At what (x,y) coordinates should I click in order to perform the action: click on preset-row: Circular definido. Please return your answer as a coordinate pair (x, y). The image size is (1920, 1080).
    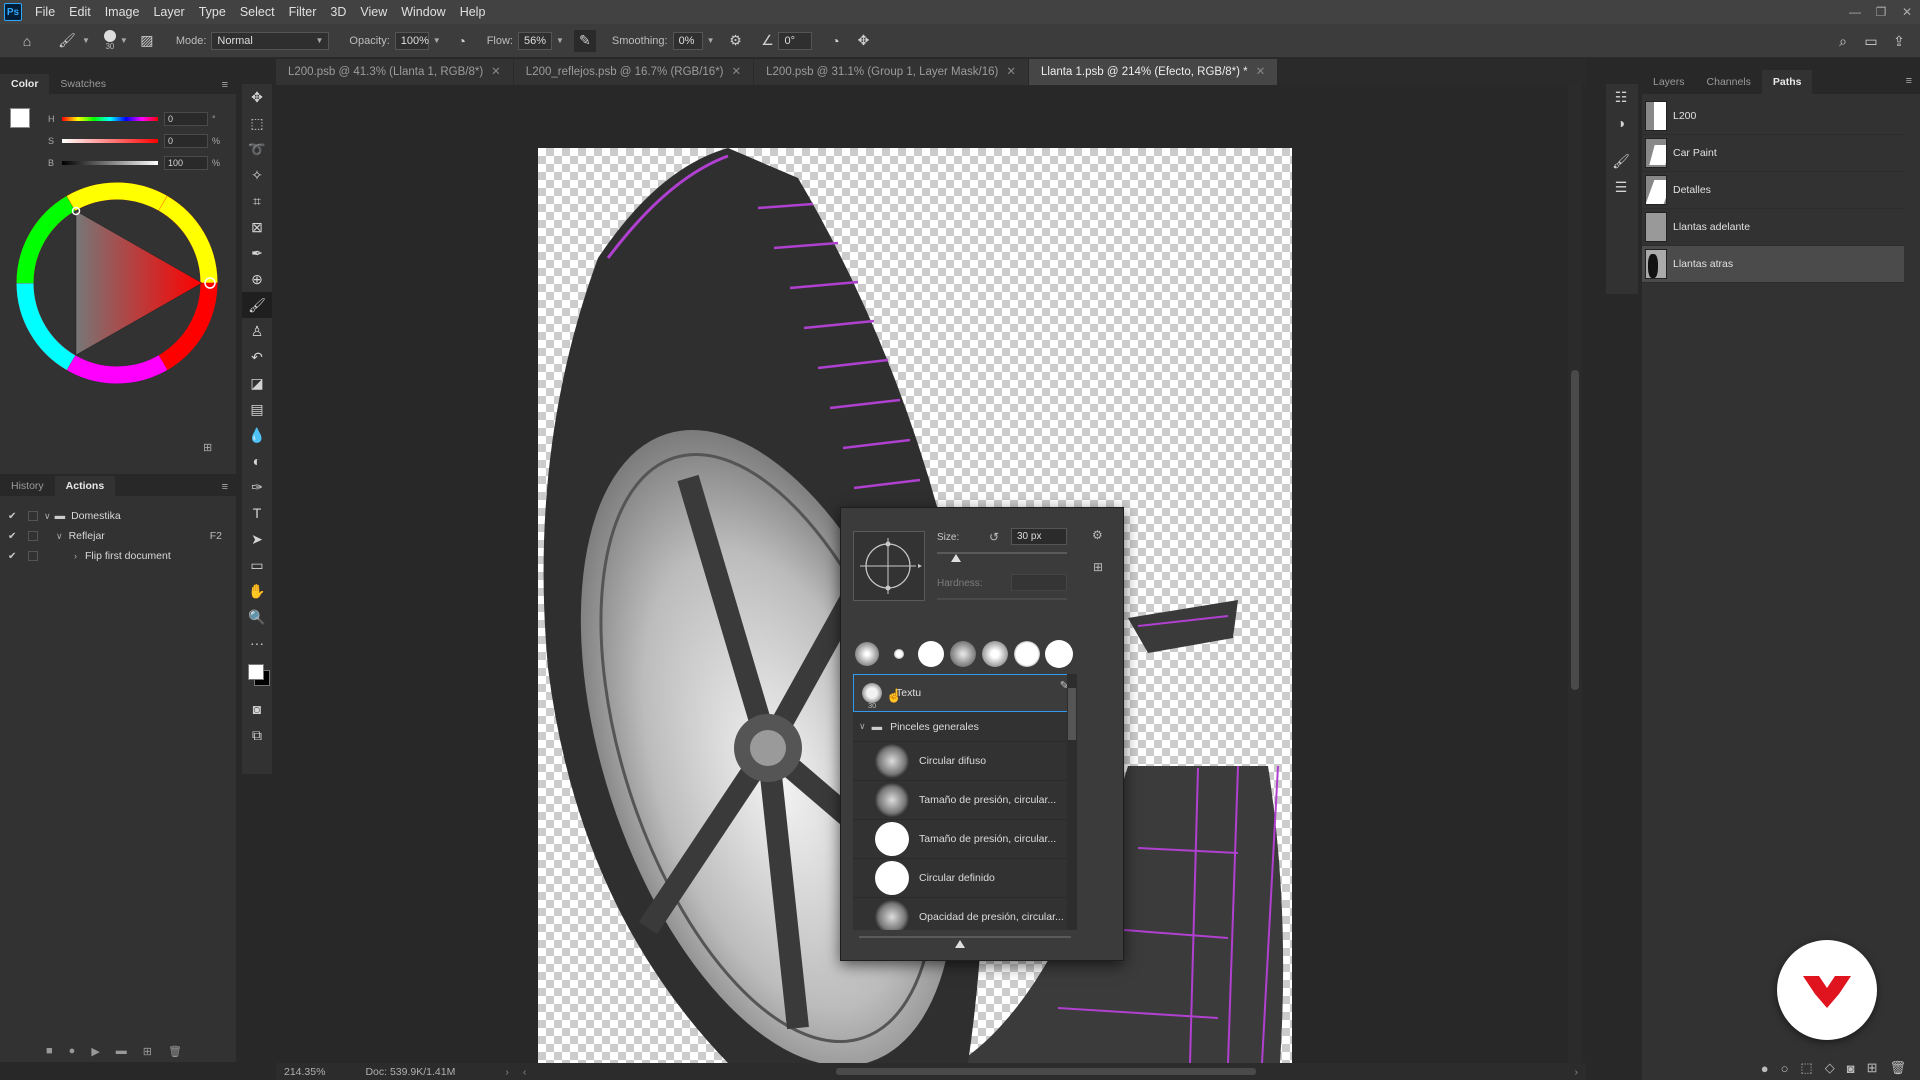
    Looking at the image, I should click on (963, 878).